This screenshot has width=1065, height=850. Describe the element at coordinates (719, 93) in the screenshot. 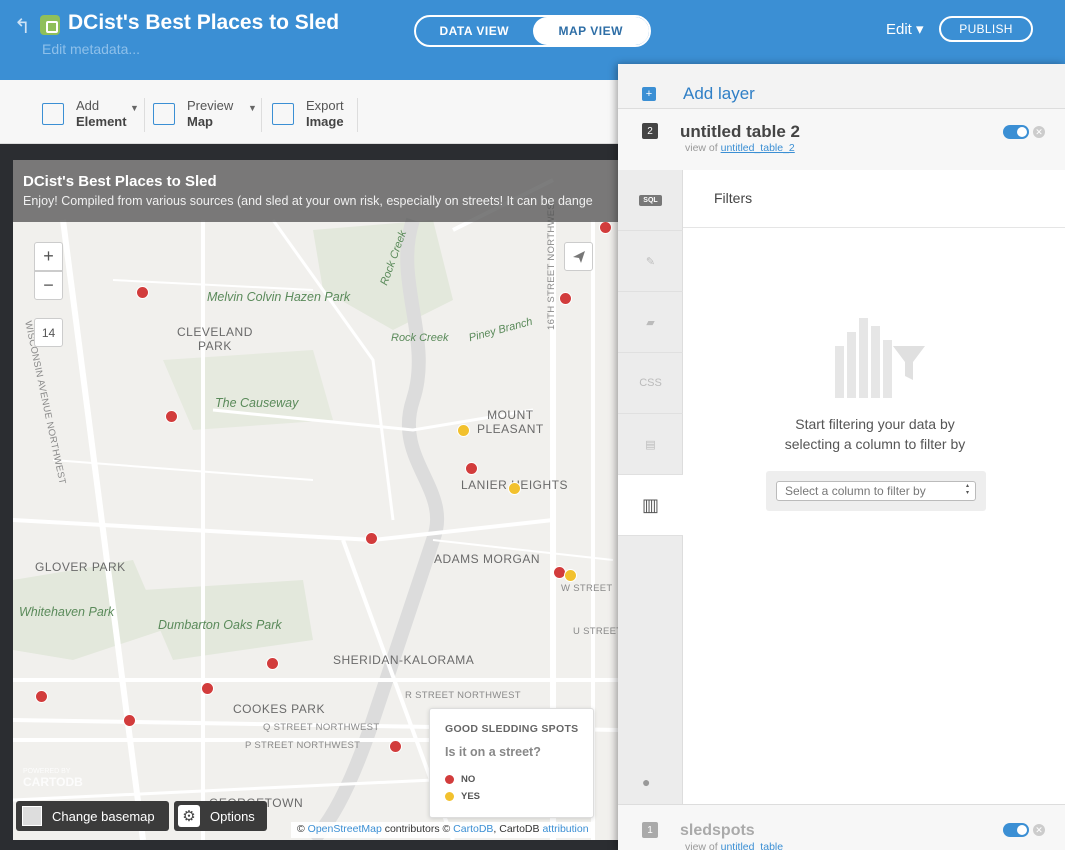

I see `add-layer-label: Add layer` at that location.